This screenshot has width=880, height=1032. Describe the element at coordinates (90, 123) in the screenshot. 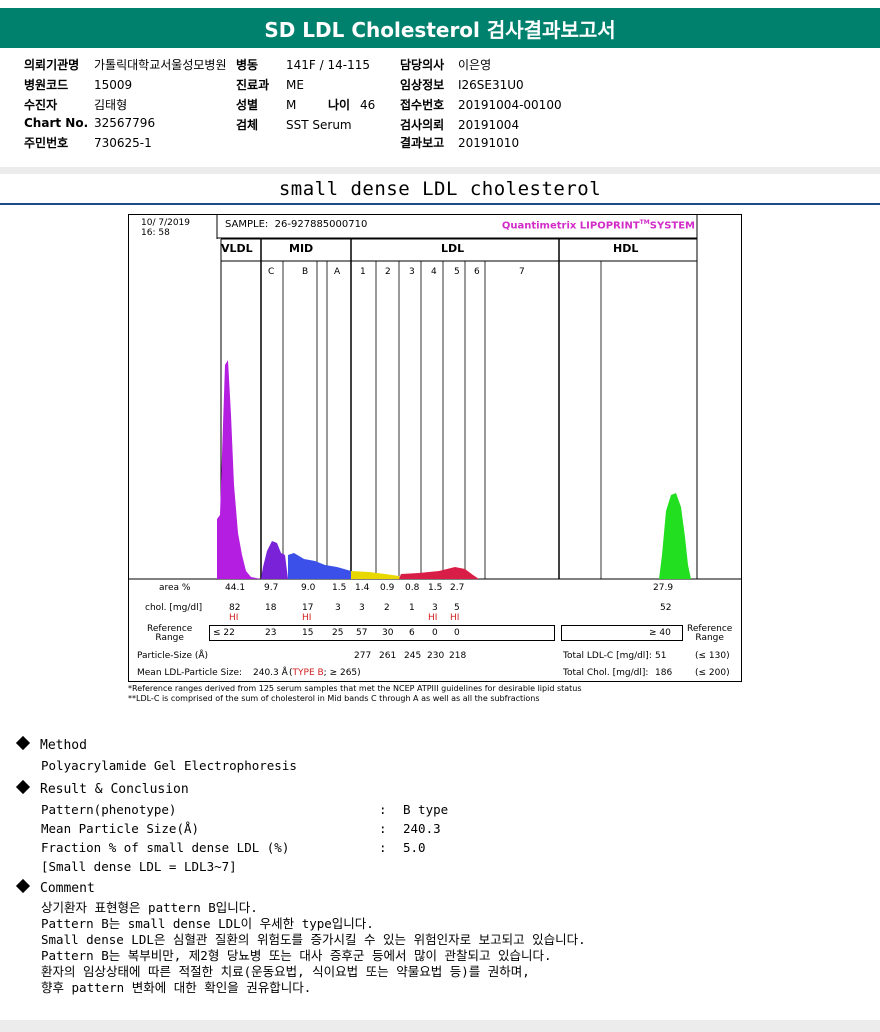

I see `chart-row: Chart No. 32567796` at that location.